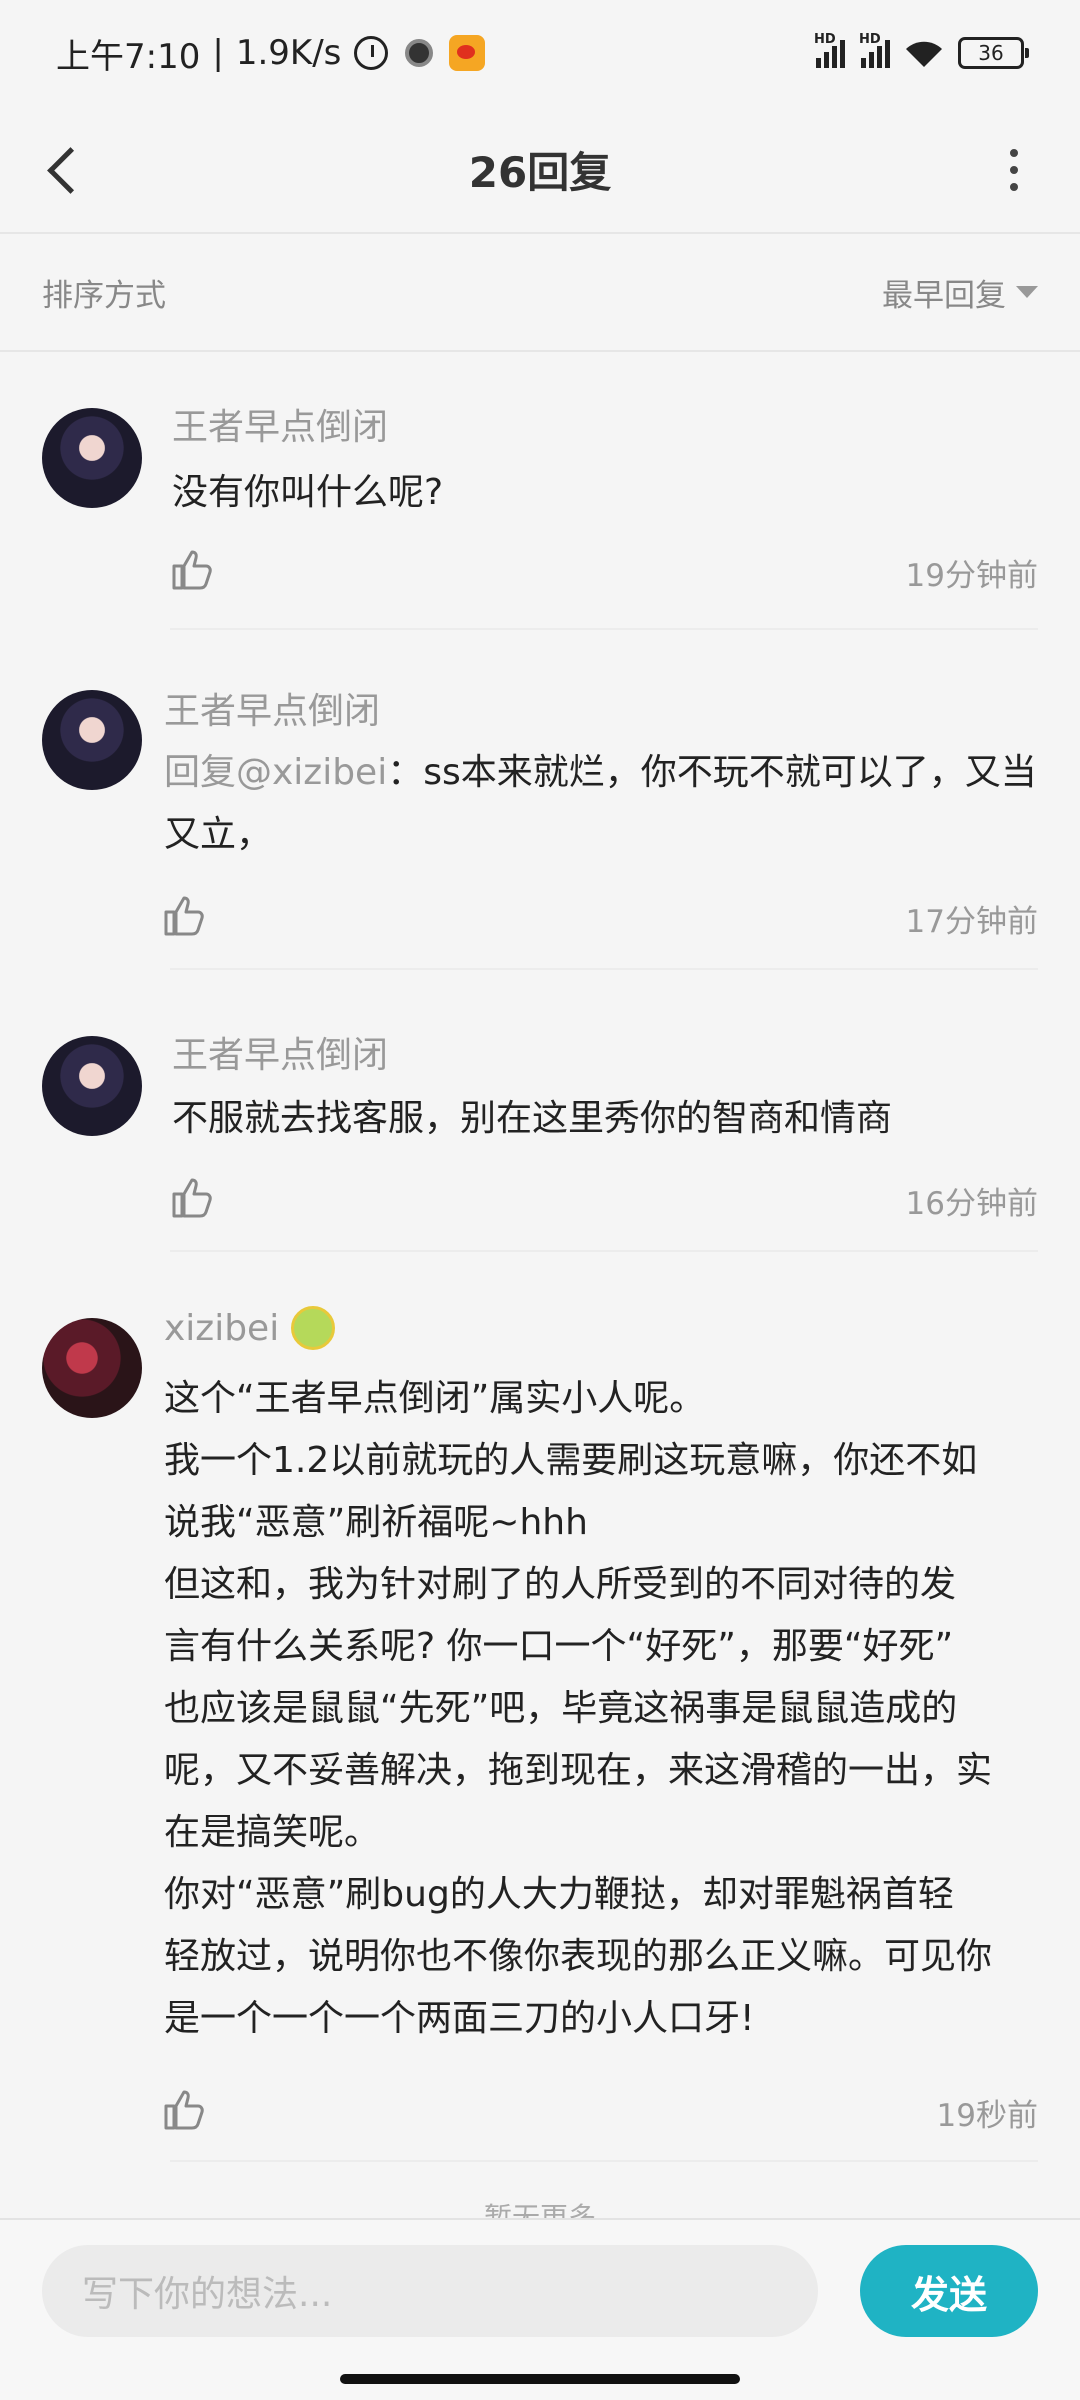  I want to click on comment-item: 王者早点倒闭 没有你叫什么呢? 19分钟前, so click(540, 491).